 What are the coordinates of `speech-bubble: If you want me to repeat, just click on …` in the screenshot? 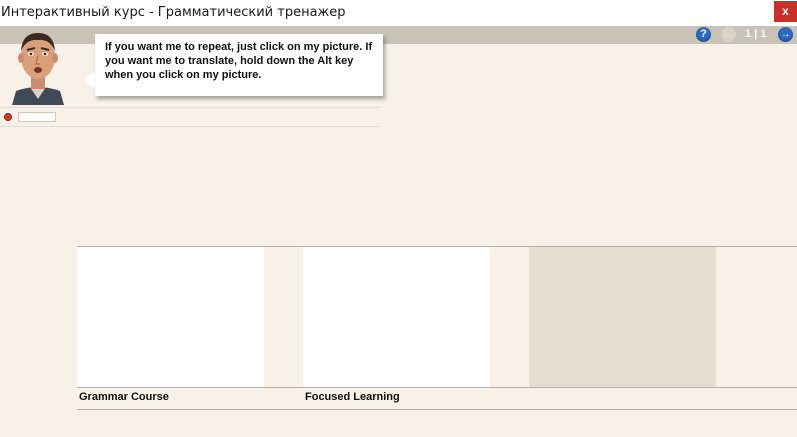 It's located at (239, 65).